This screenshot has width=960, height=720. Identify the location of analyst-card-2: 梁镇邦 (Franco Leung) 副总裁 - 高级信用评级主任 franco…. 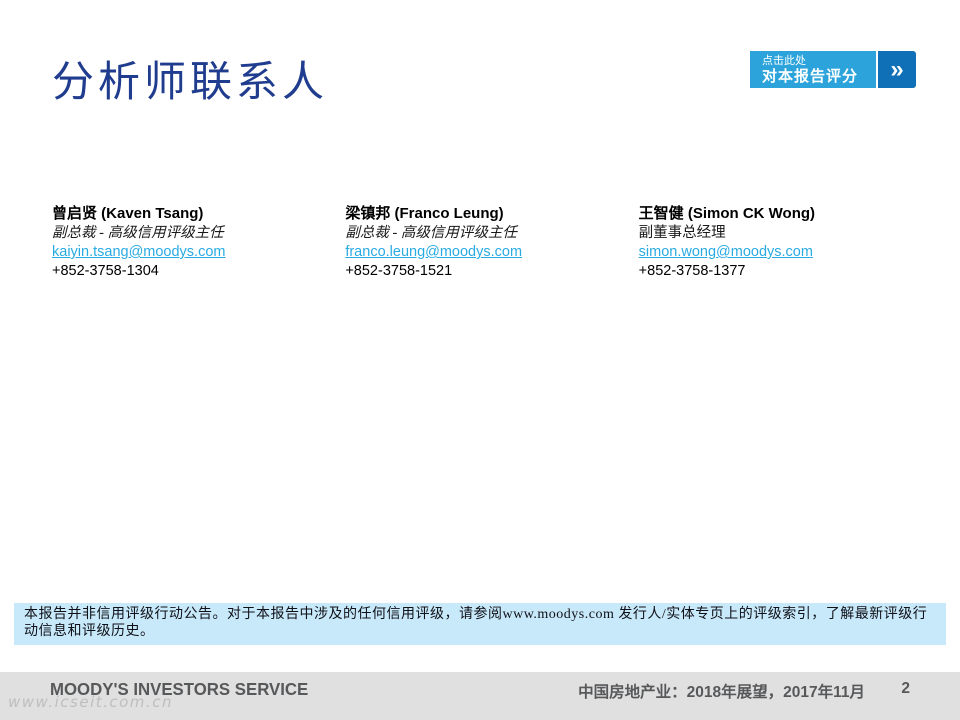
(491, 242).